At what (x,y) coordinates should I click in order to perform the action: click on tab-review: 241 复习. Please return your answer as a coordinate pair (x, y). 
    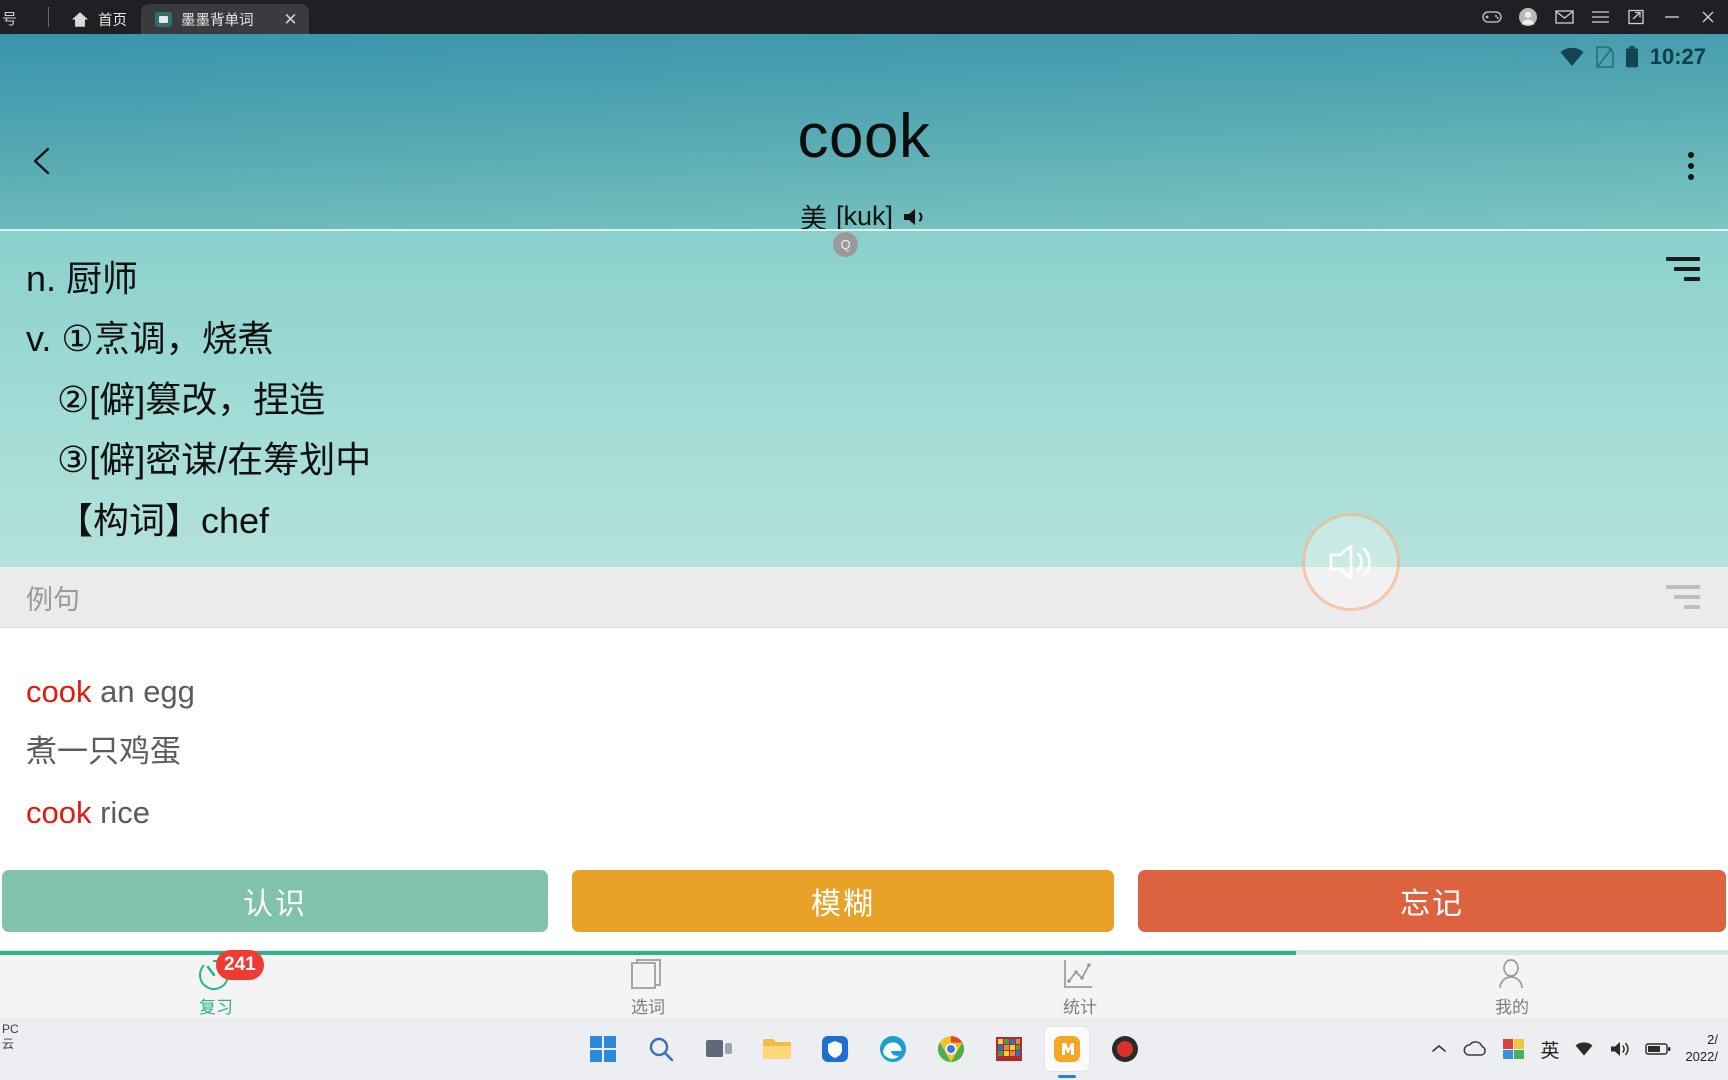
    Looking at the image, I should click on (216, 984).